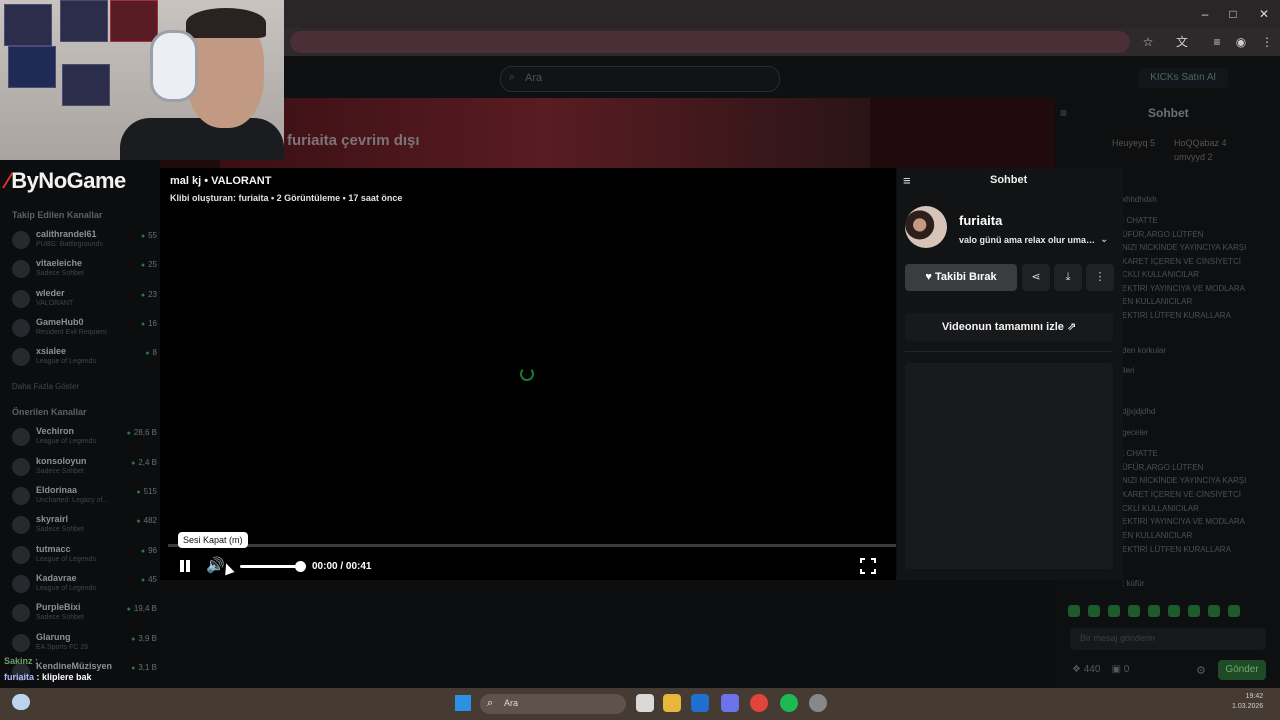 This screenshot has height=720, width=1280. Describe the element at coordinates (463, 703) in the screenshot. I see `windows-start-icon` at that location.